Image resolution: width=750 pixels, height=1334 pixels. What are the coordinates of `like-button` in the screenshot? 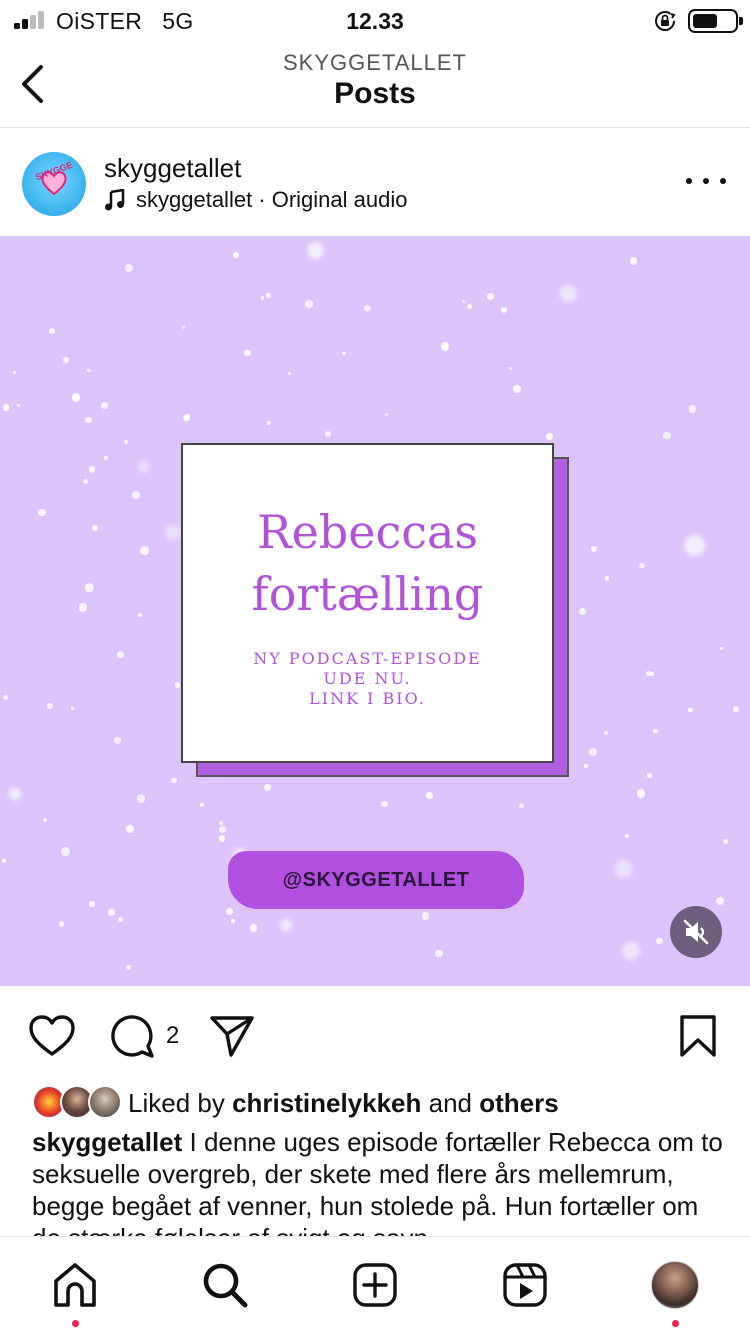 It's located at (52, 1036).